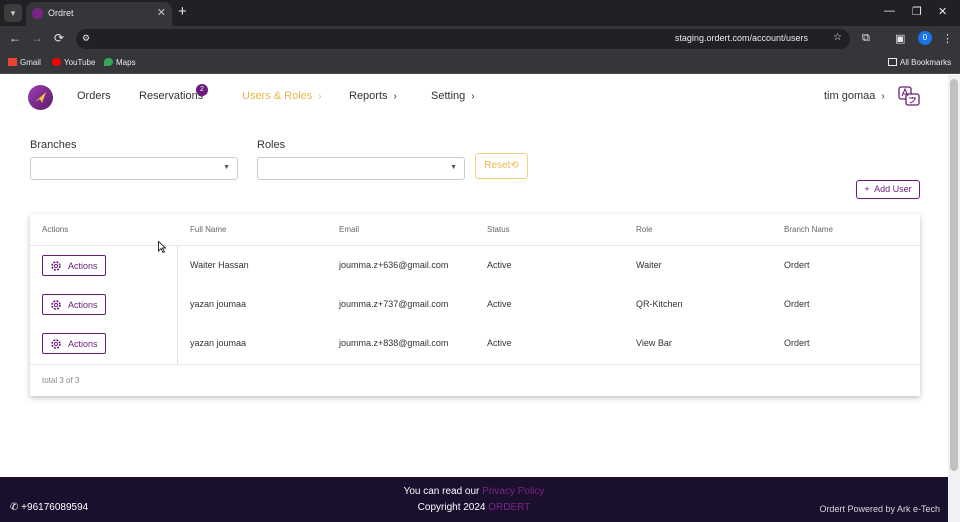 The height and width of the screenshot is (522, 960). I want to click on reservations-badge: 2, so click(202, 90).